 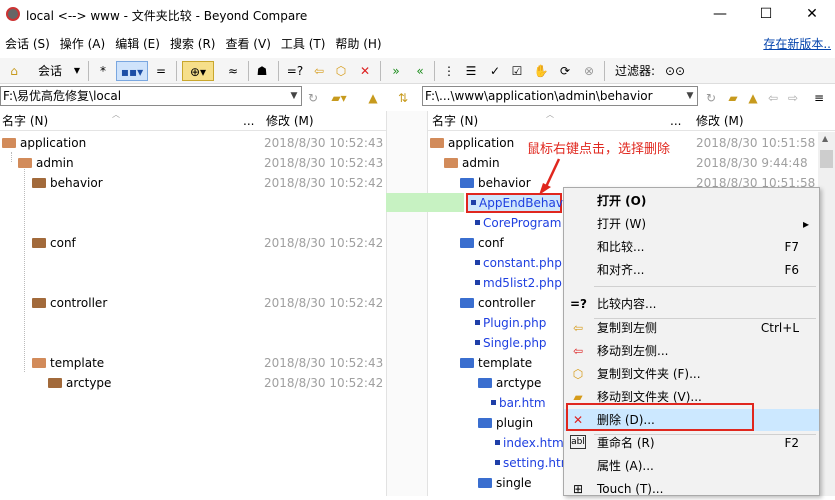 What do you see at coordinates (495, 71) in the screenshot?
I see `check-icon: ✓` at bounding box center [495, 71].